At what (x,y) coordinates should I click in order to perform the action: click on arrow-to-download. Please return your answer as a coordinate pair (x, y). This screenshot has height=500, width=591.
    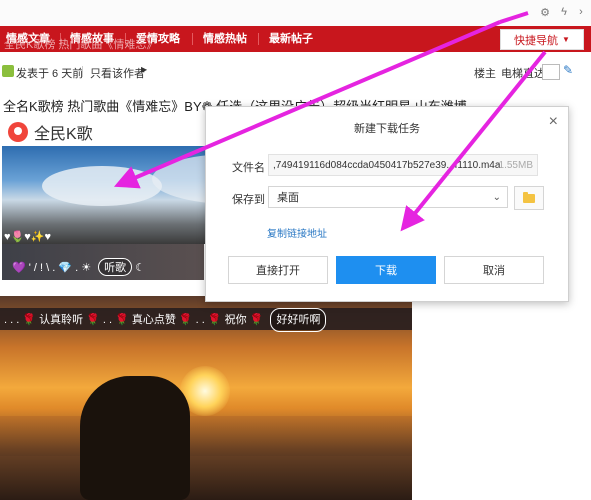
    Looking at the image, I should click on (473, 141).